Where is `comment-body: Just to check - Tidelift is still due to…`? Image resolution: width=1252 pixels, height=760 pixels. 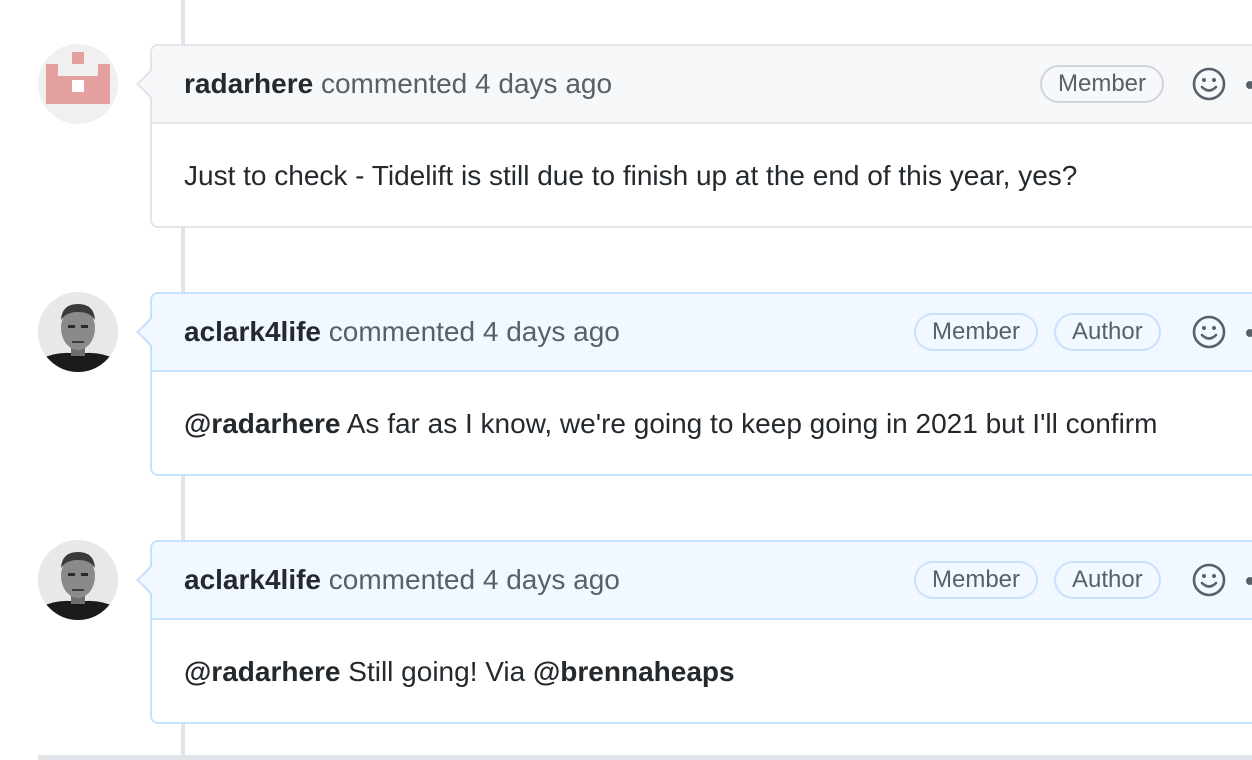 comment-body: Just to check - Tidelift is still due to… is located at coordinates (702, 175).